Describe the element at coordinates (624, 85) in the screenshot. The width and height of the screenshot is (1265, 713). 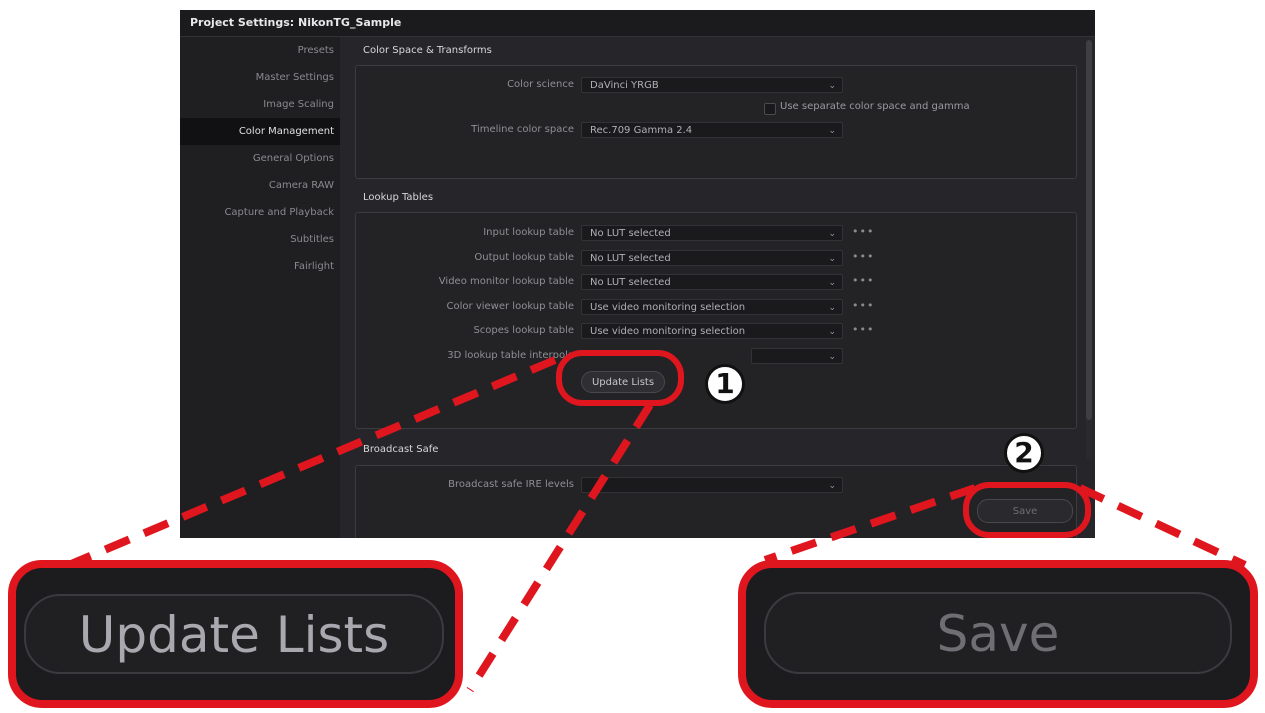
I see `color-science-value: DaVinci YRGB` at that location.